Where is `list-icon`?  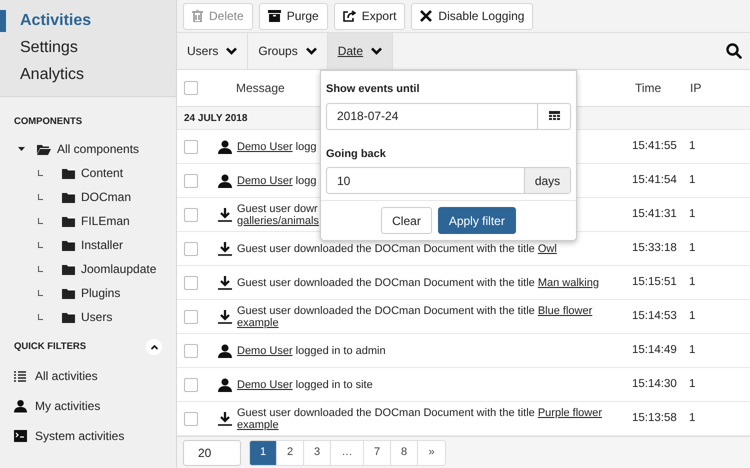
list-icon is located at coordinates (20, 376).